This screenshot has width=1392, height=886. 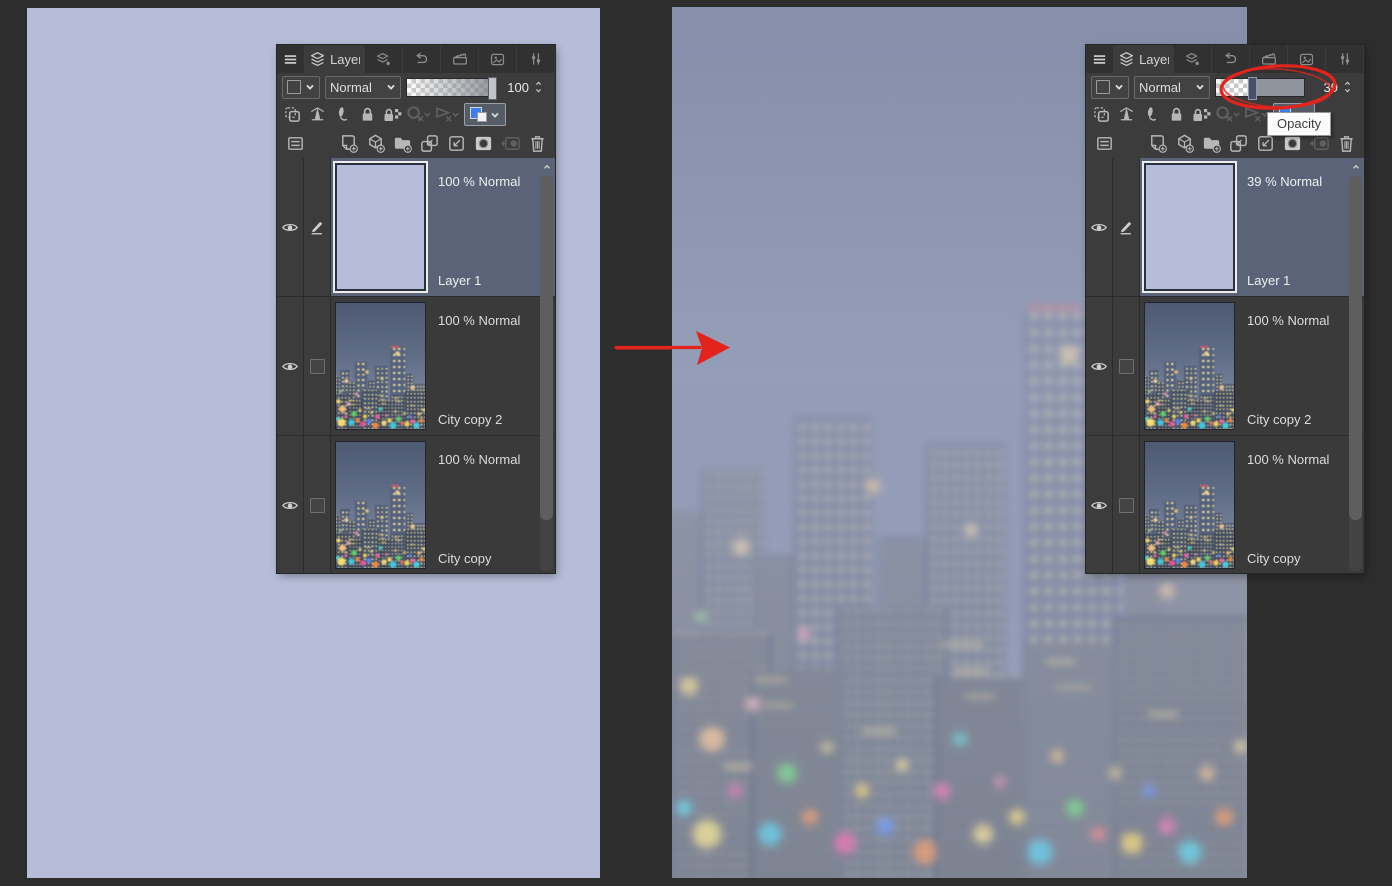 I want to click on layer-edit-indicator, so click(x=317, y=227).